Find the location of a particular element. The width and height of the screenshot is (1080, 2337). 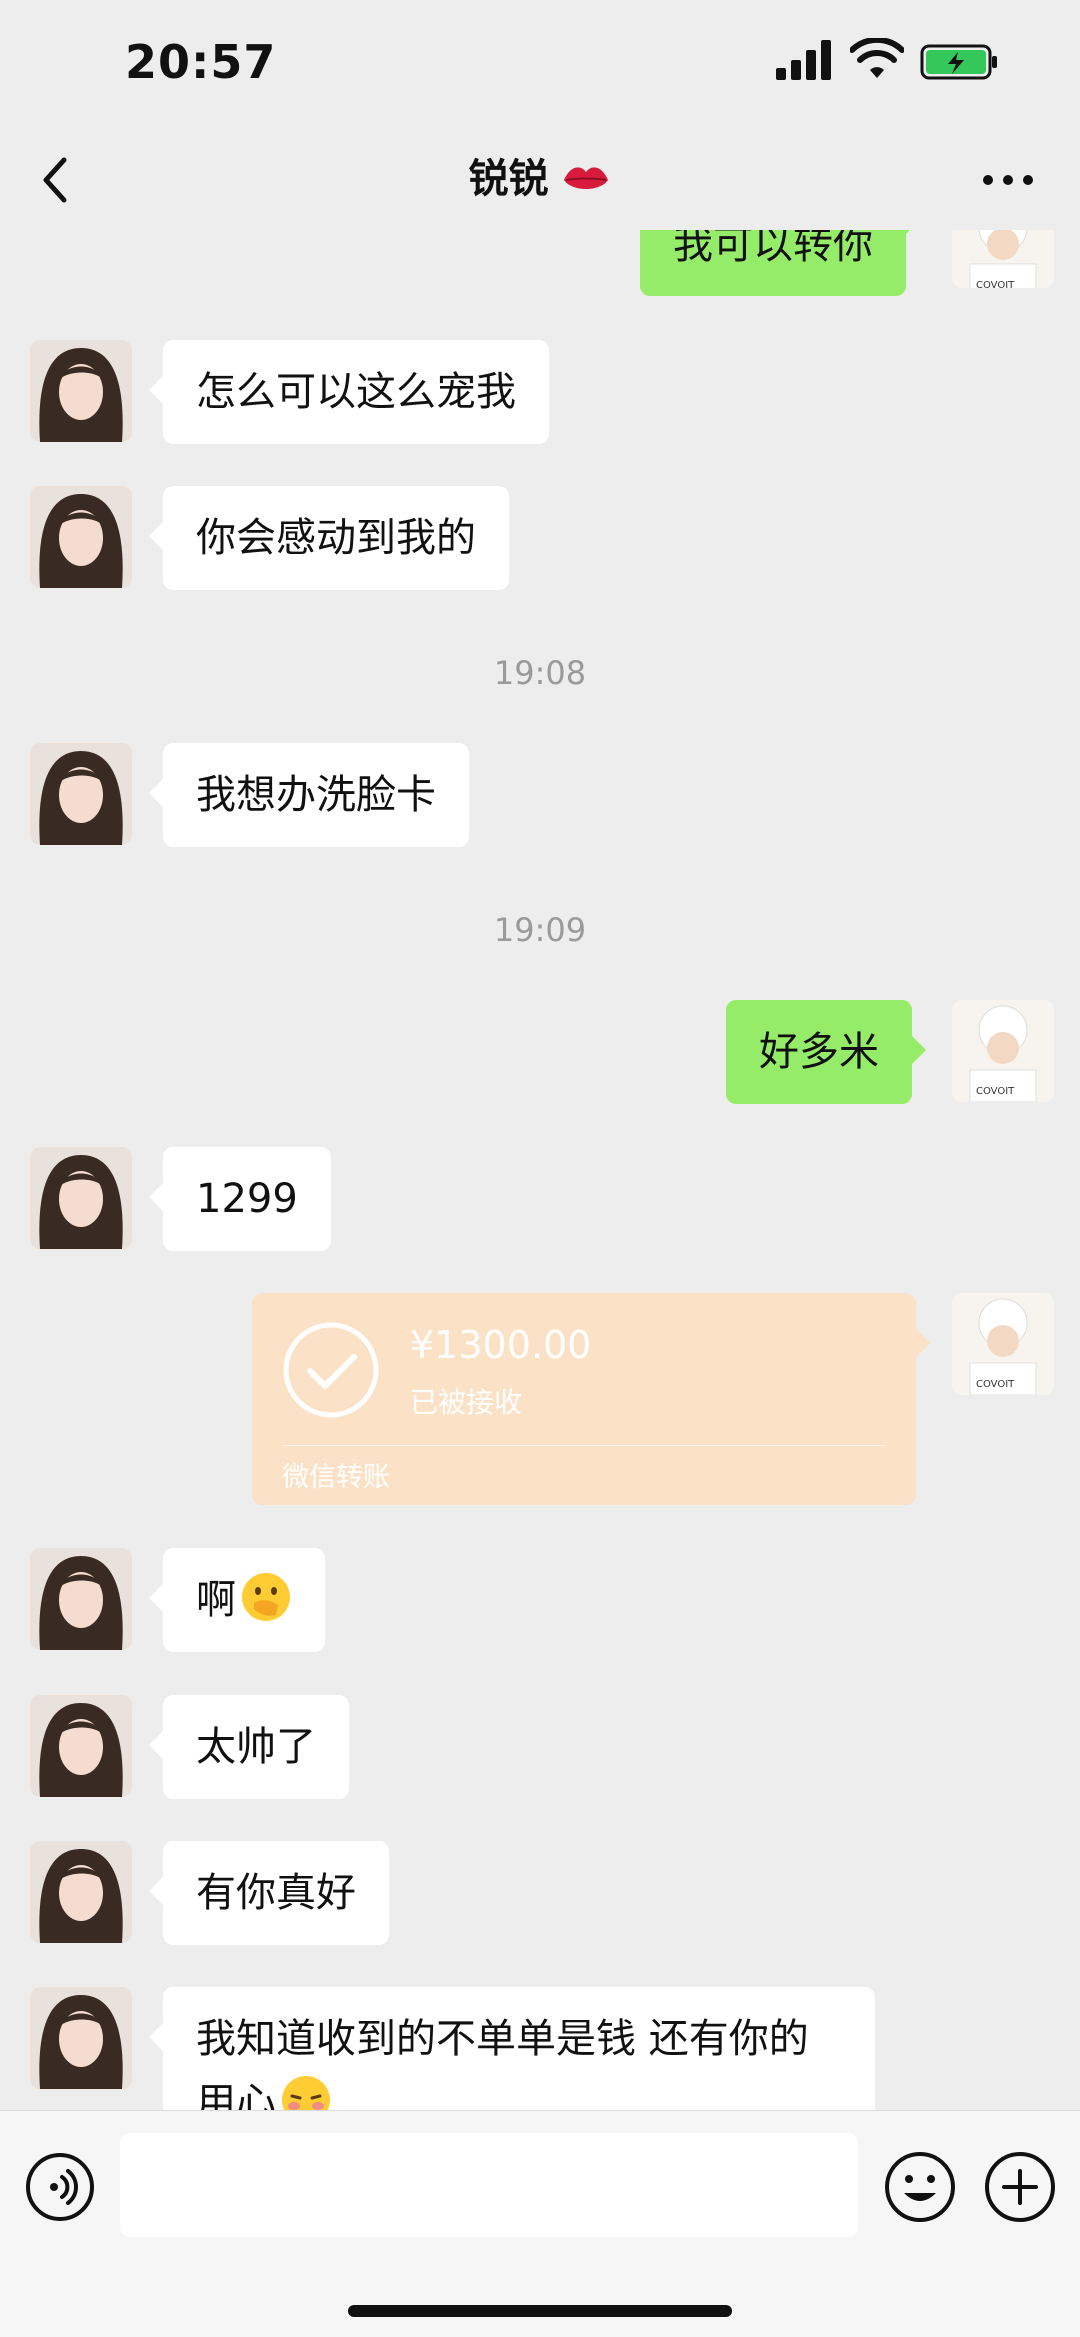

message-text: 1299 is located at coordinates (247, 1199).